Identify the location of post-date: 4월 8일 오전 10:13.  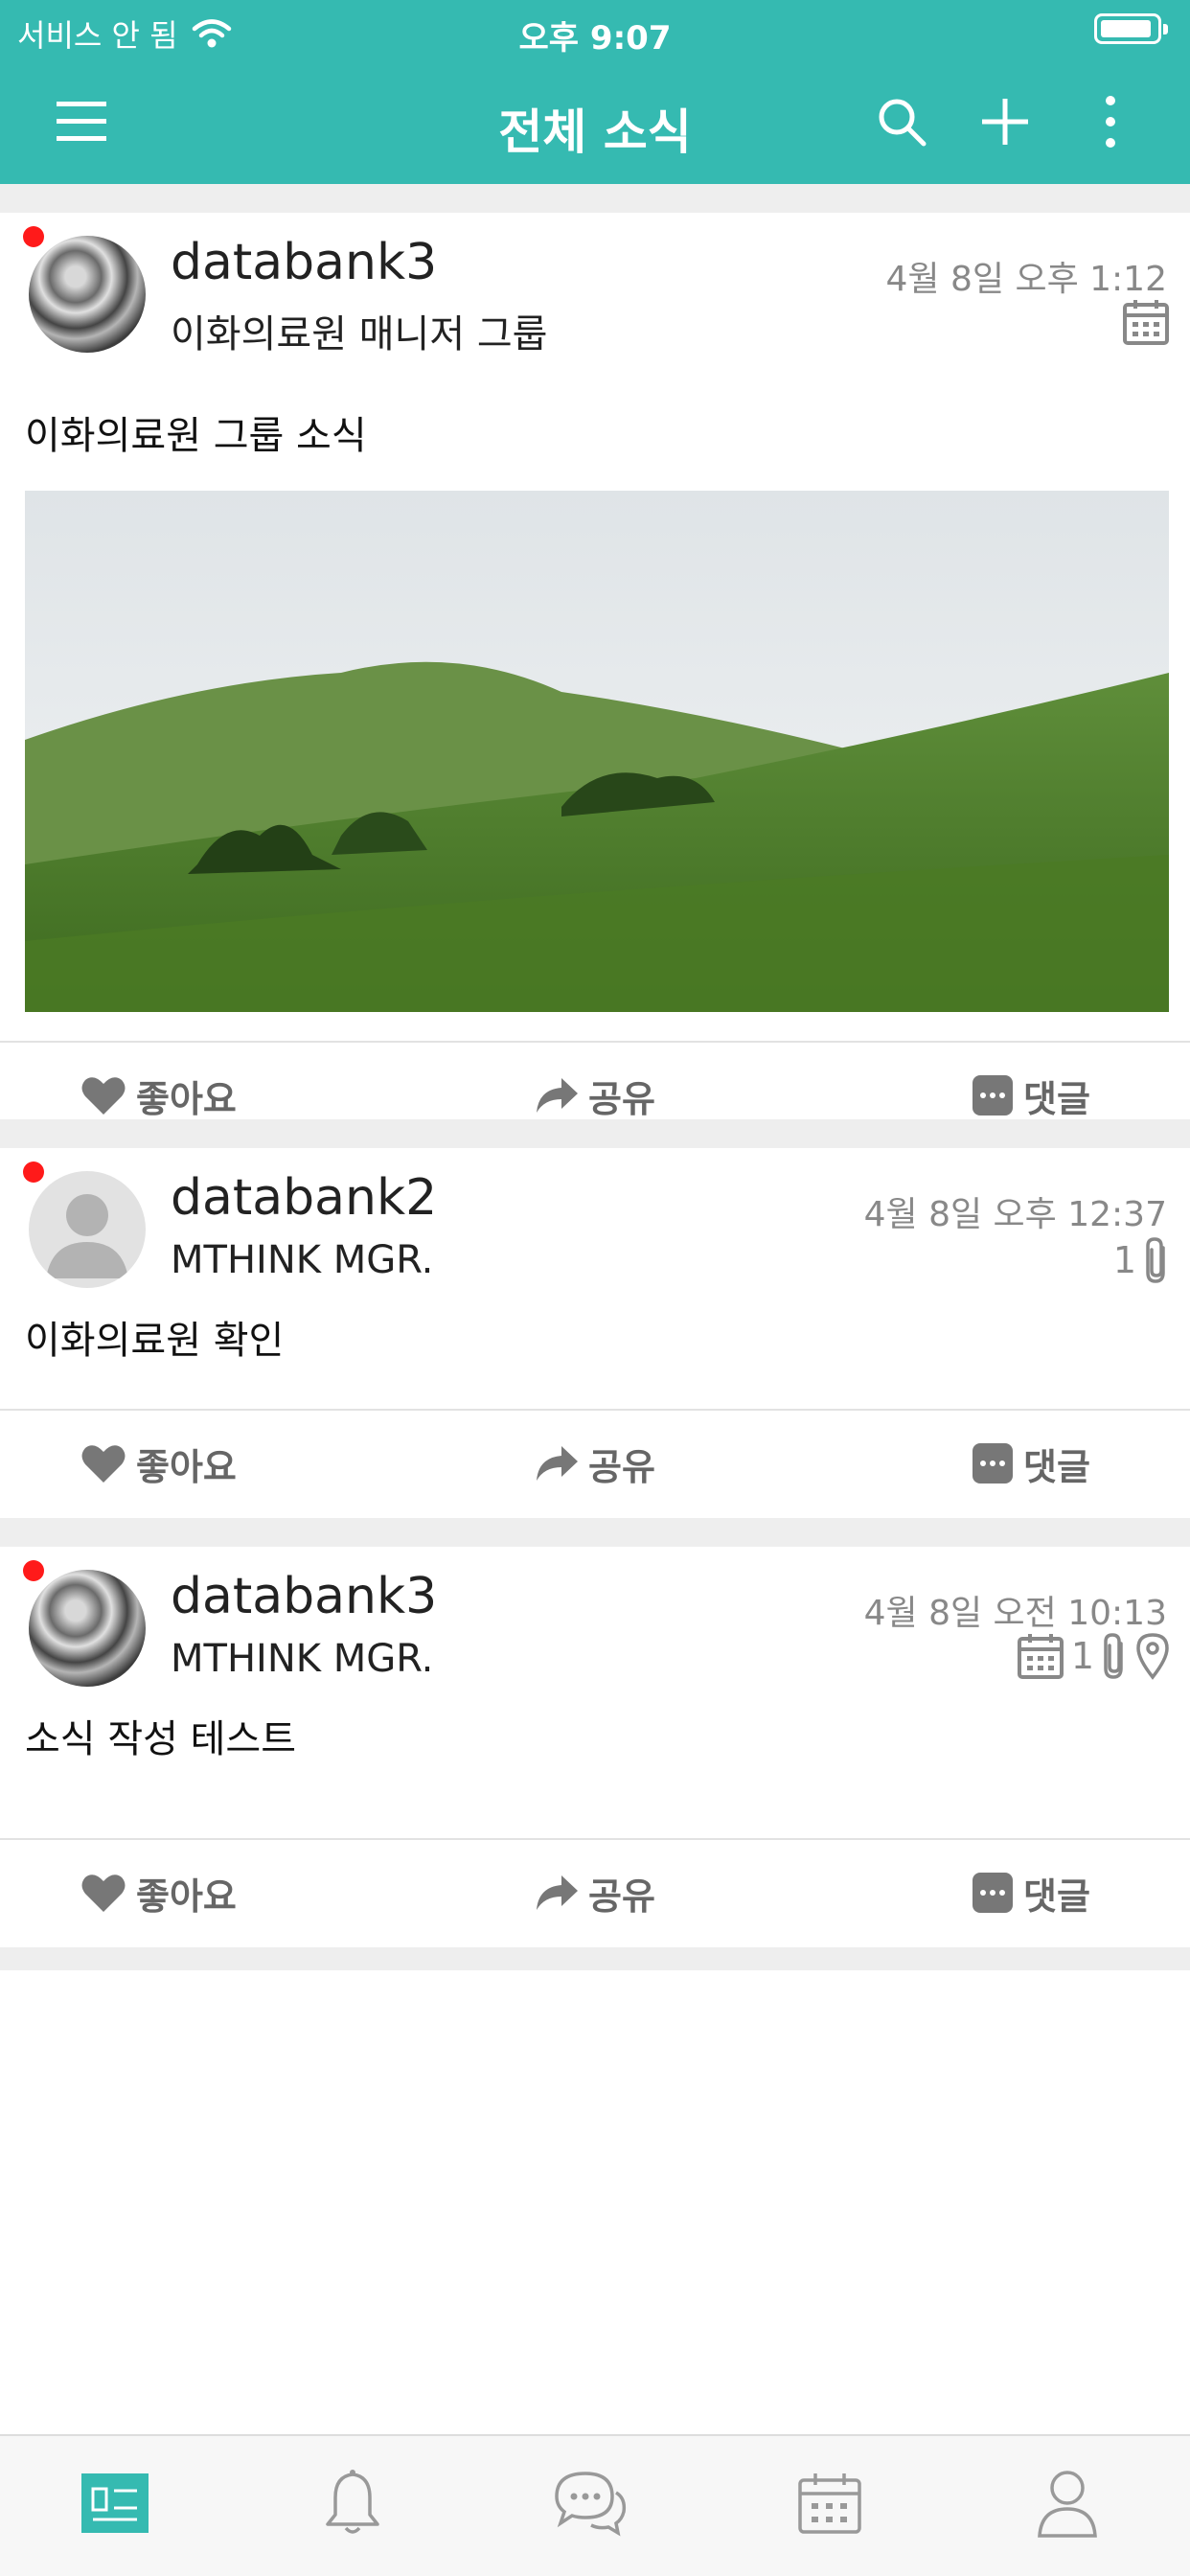
(1015, 1613).